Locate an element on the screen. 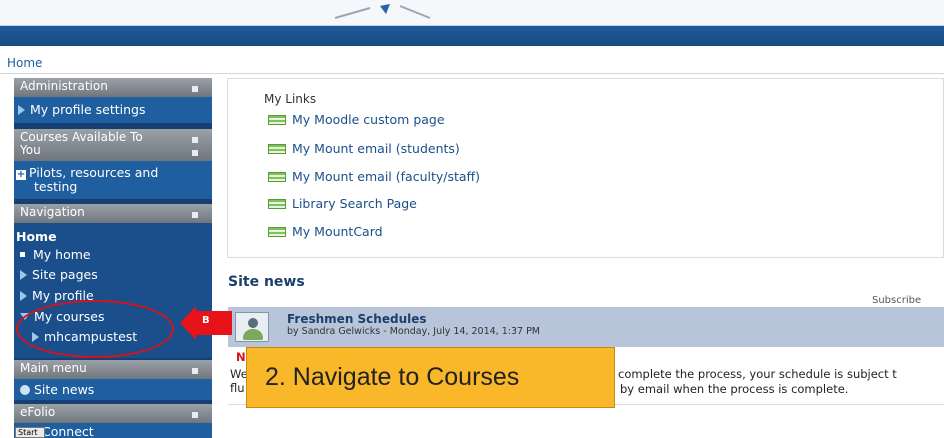 The width and height of the screenshot is (944, 438). sidebar-item-my-profile-settings: My profile settings is located at coordinates (81, 109).